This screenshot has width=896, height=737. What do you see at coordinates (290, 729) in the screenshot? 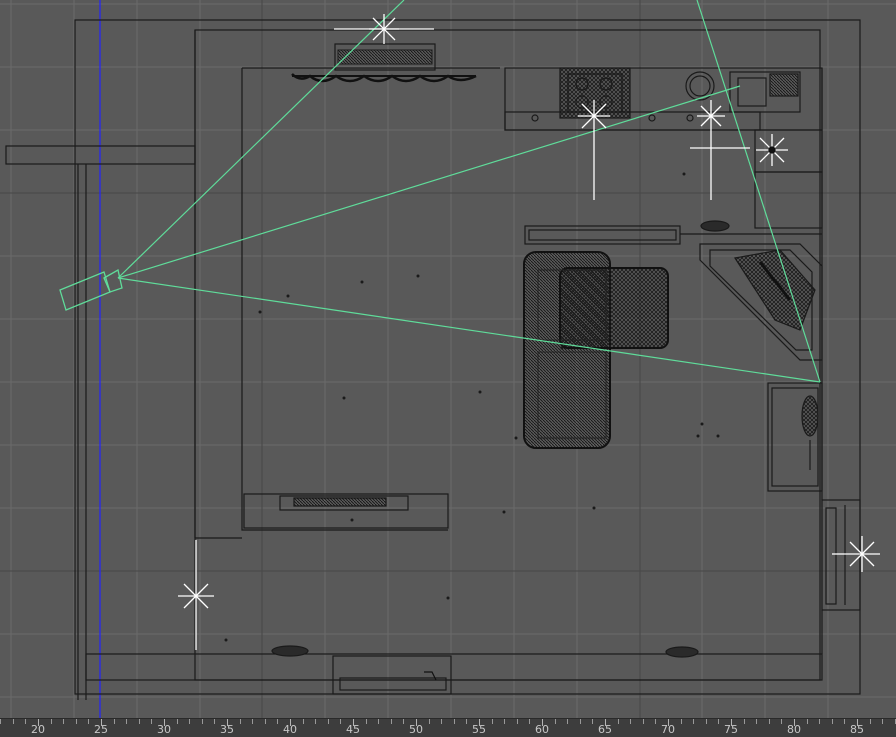
I see `ruler-label: 40` at bounding box center [290, 729].